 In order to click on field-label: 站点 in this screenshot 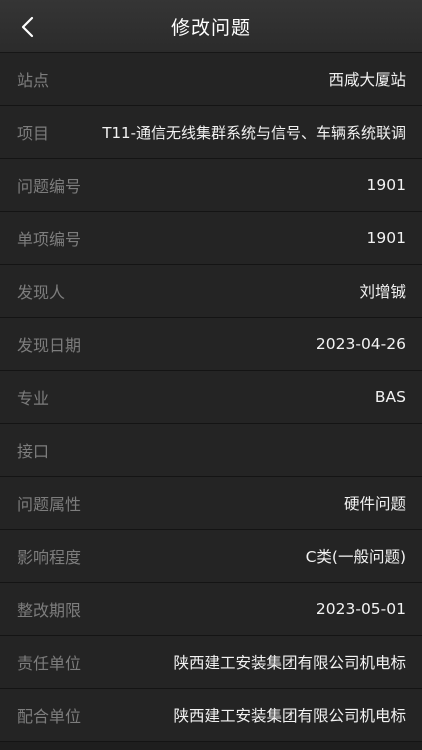, I will do `click(33, 80)`.